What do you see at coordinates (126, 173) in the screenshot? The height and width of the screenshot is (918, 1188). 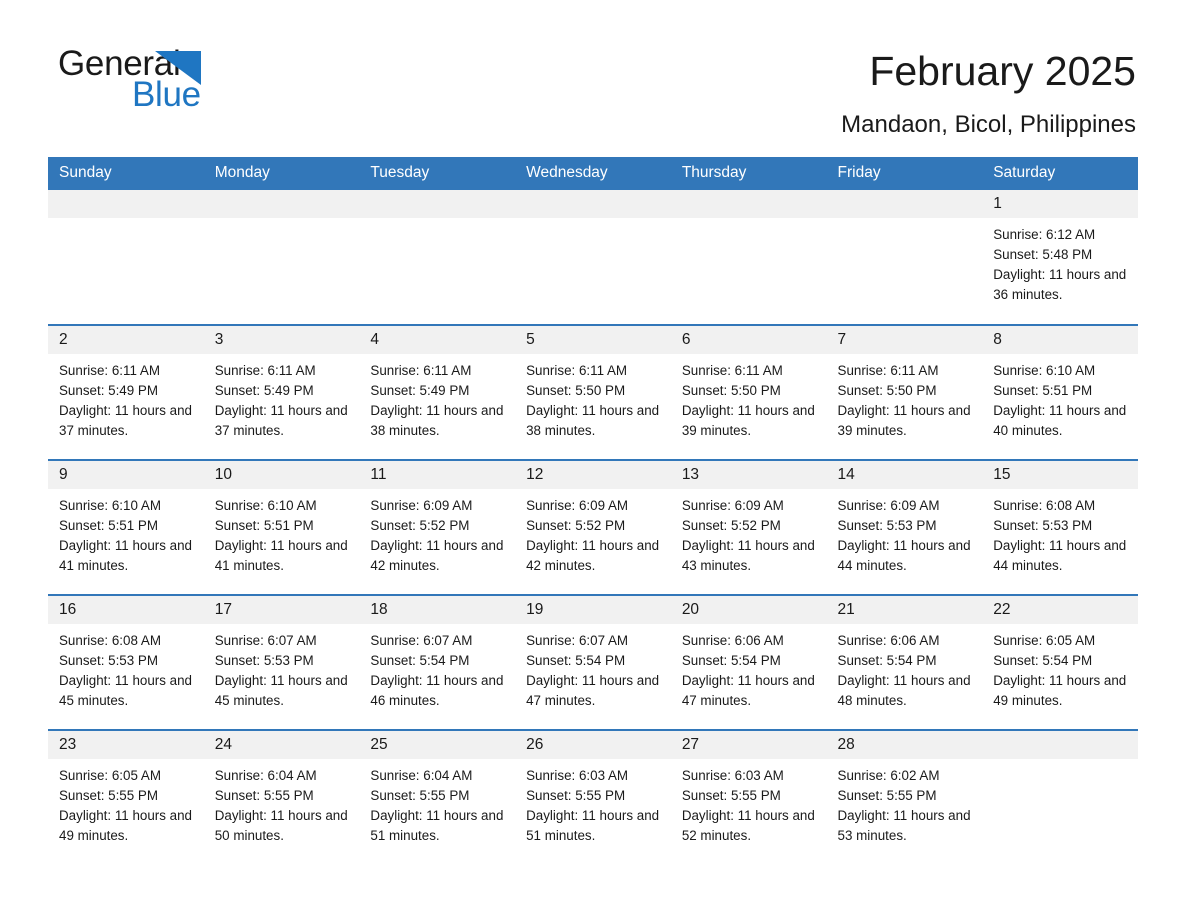 I see `weekday-header-sunday: Sunday` at bounding box center [126, 173].